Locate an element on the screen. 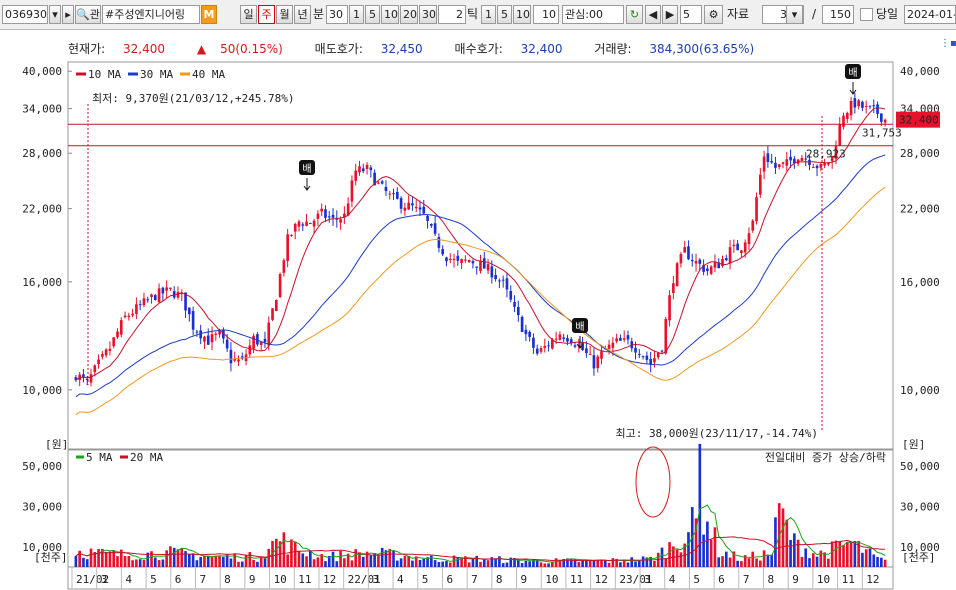  period-week-button: 주 is located at coordinates (266, 14).